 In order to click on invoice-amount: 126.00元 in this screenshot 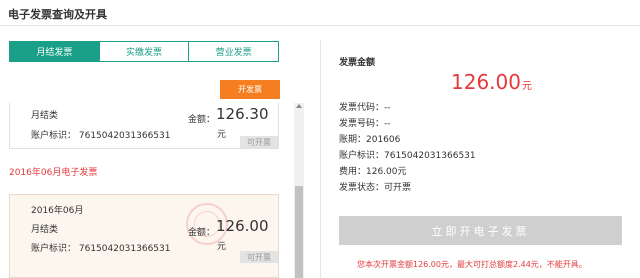, I will do `click(242, 234)`.